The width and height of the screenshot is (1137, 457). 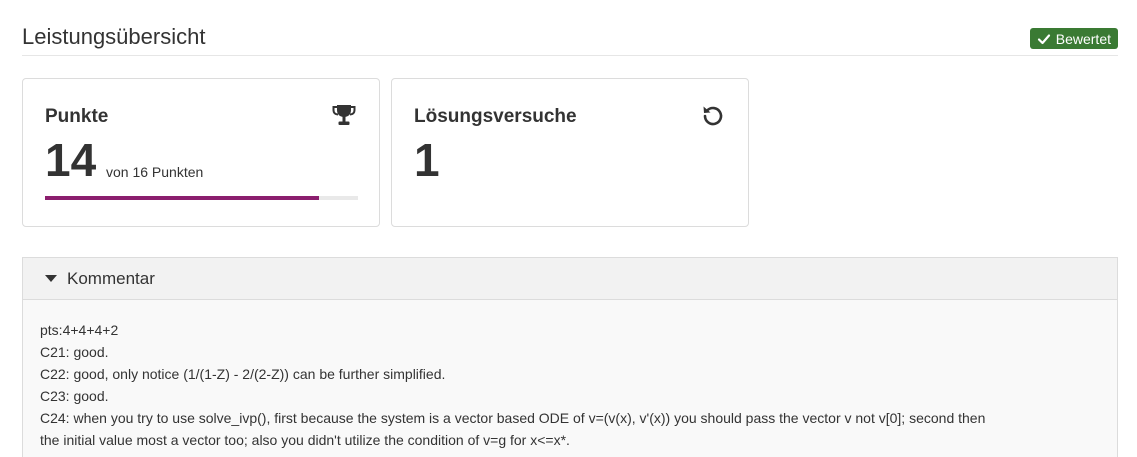 I want to click on points-max: von 16 Punkten, so click(x=155, y=172).